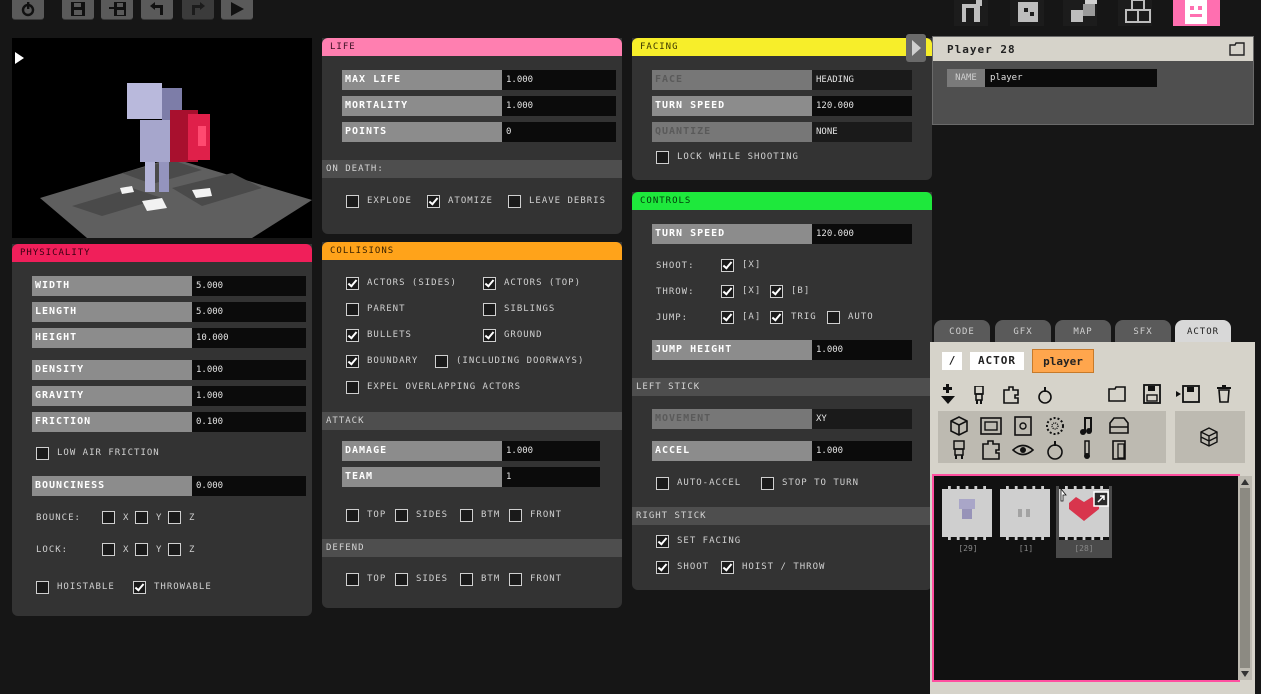 This screenshot has height=694, width=1261. What do you see at coordinates (352, 515) in the screenshot?
I see `attack-top-checkbox` at bounding box center [352, 515].